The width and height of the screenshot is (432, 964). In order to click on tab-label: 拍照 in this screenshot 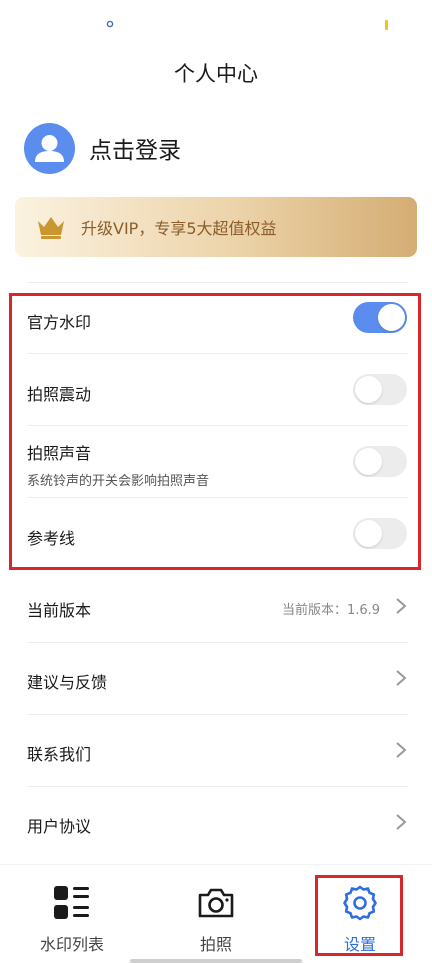, I will do `click(215, 944)`.